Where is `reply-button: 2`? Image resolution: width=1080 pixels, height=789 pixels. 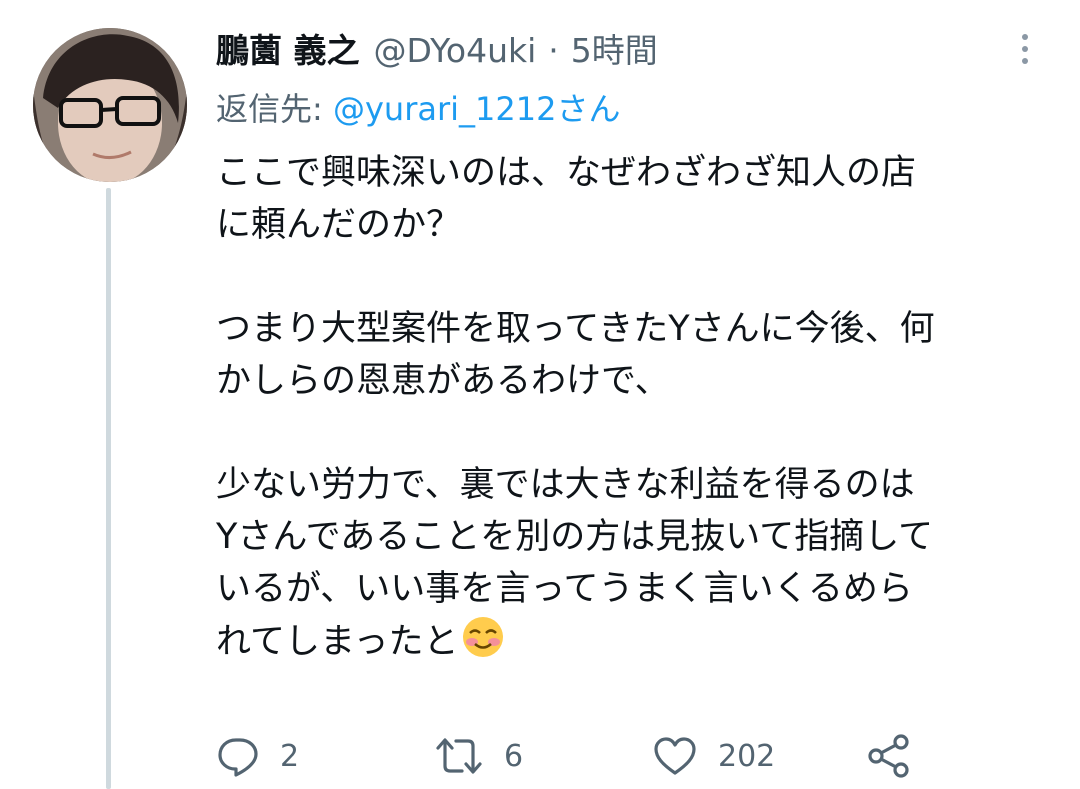 reply-button: 2 is located at coordinates (257, 756).